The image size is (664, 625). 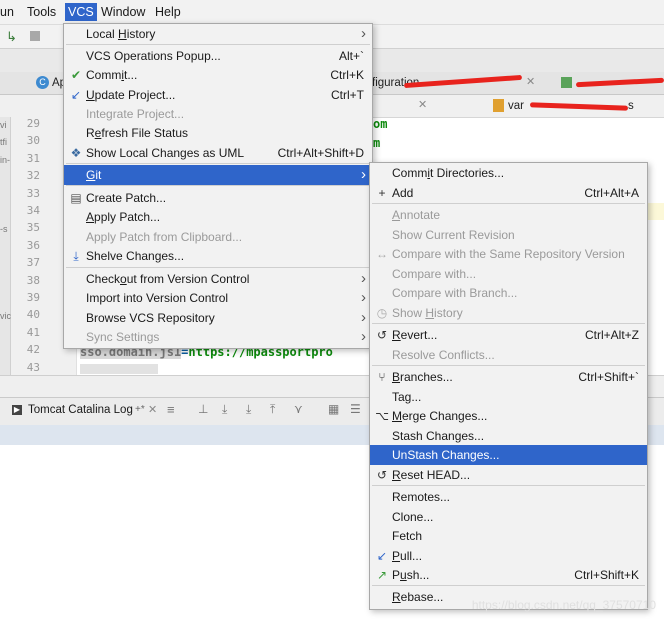 I want to click on tab-var-suffix: s, so click(x=631, y=106).